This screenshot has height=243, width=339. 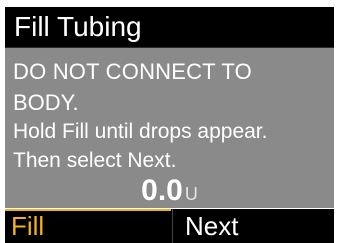 What do you see at coordinates (78, 26) in the screenshot?
I see `screen-title: Fill Tubing` at bounding box center [78, 26].